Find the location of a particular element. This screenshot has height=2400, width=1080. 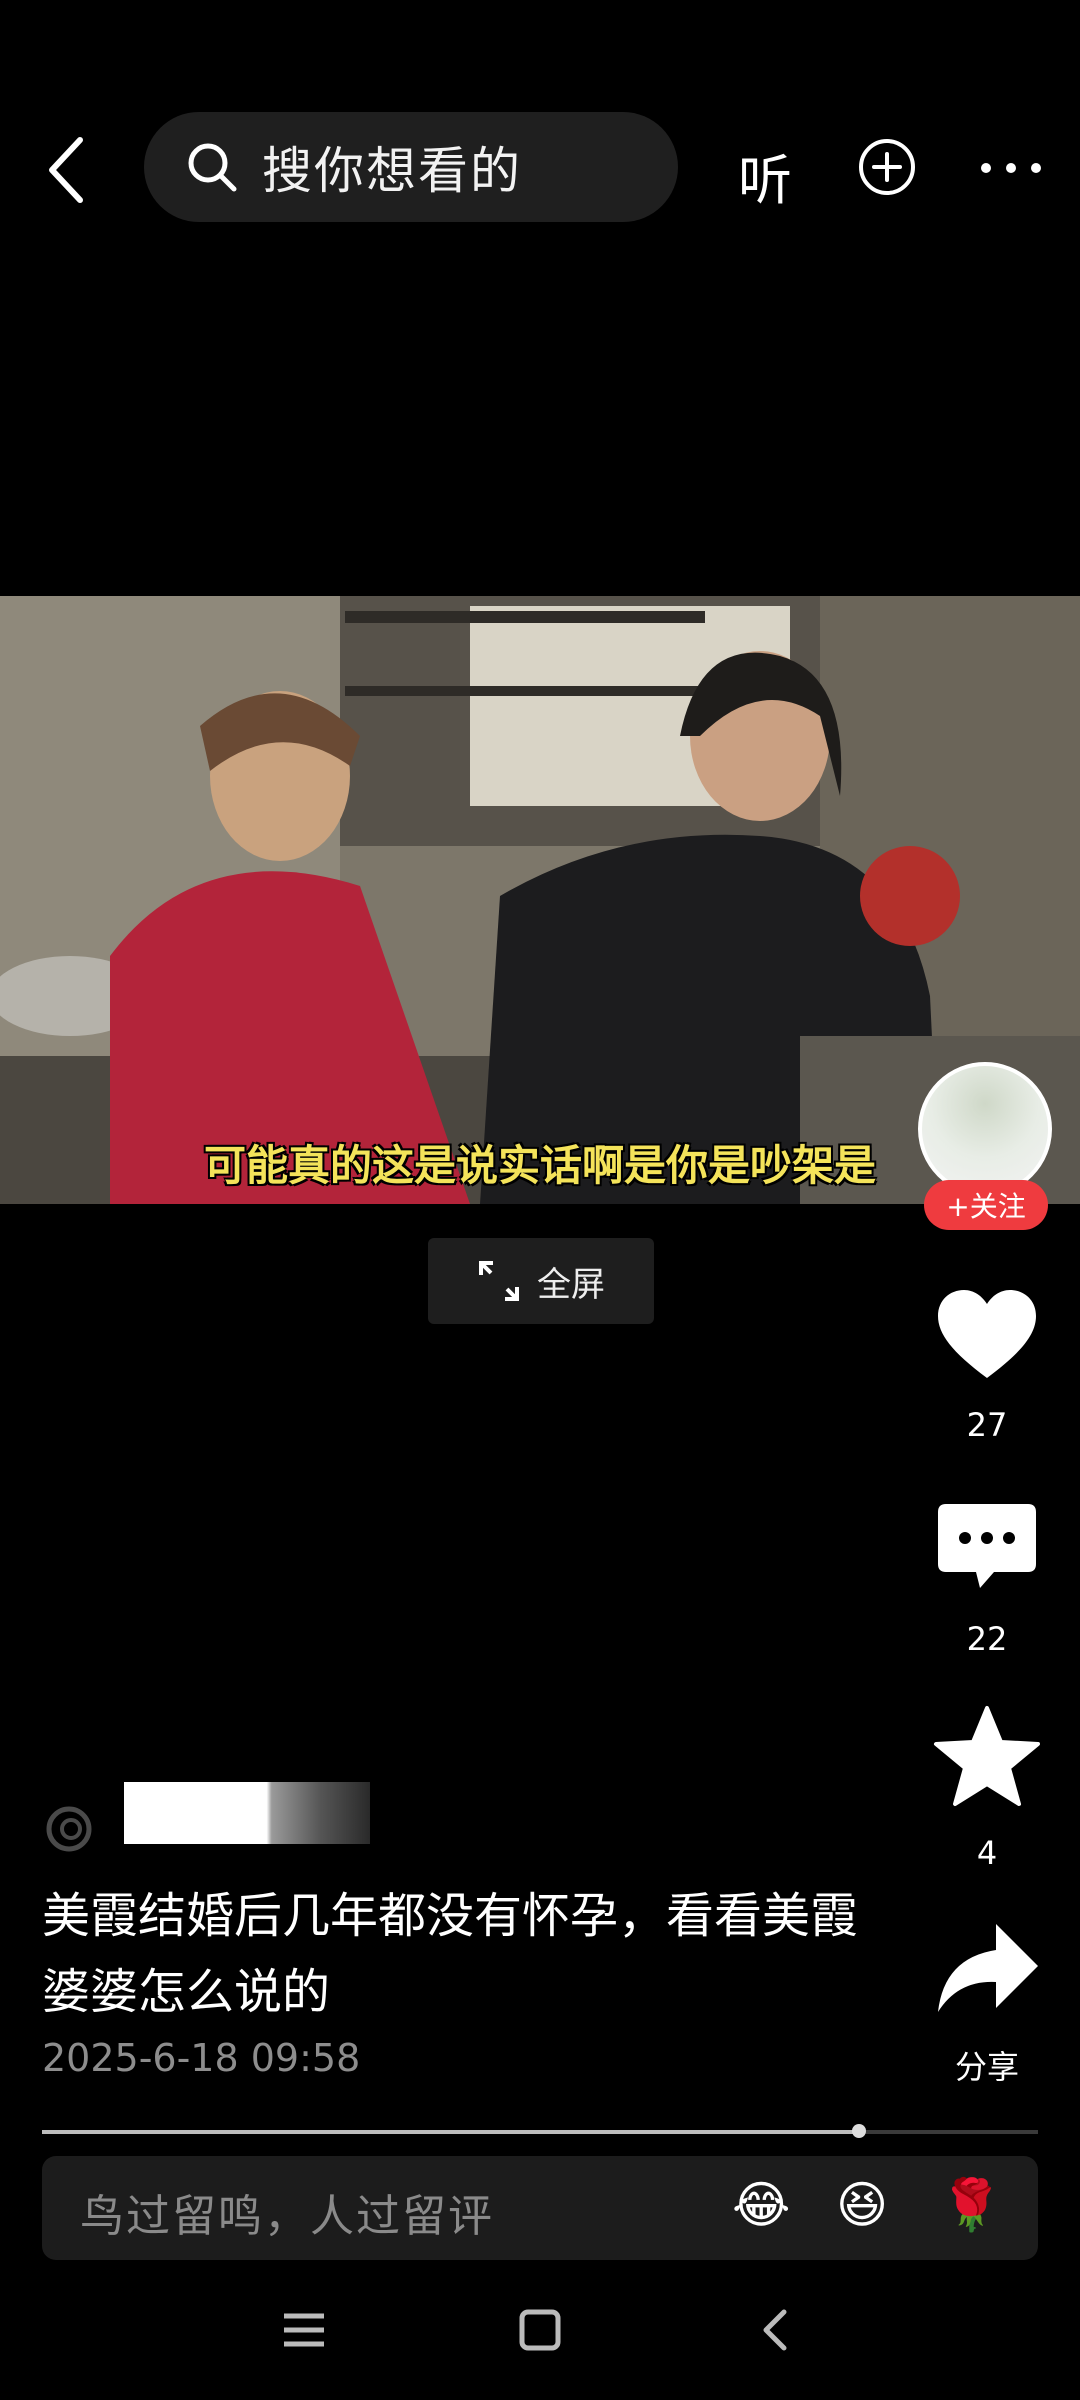

fullscreen-label: 全屏 is located at coordinates (571, 1284).